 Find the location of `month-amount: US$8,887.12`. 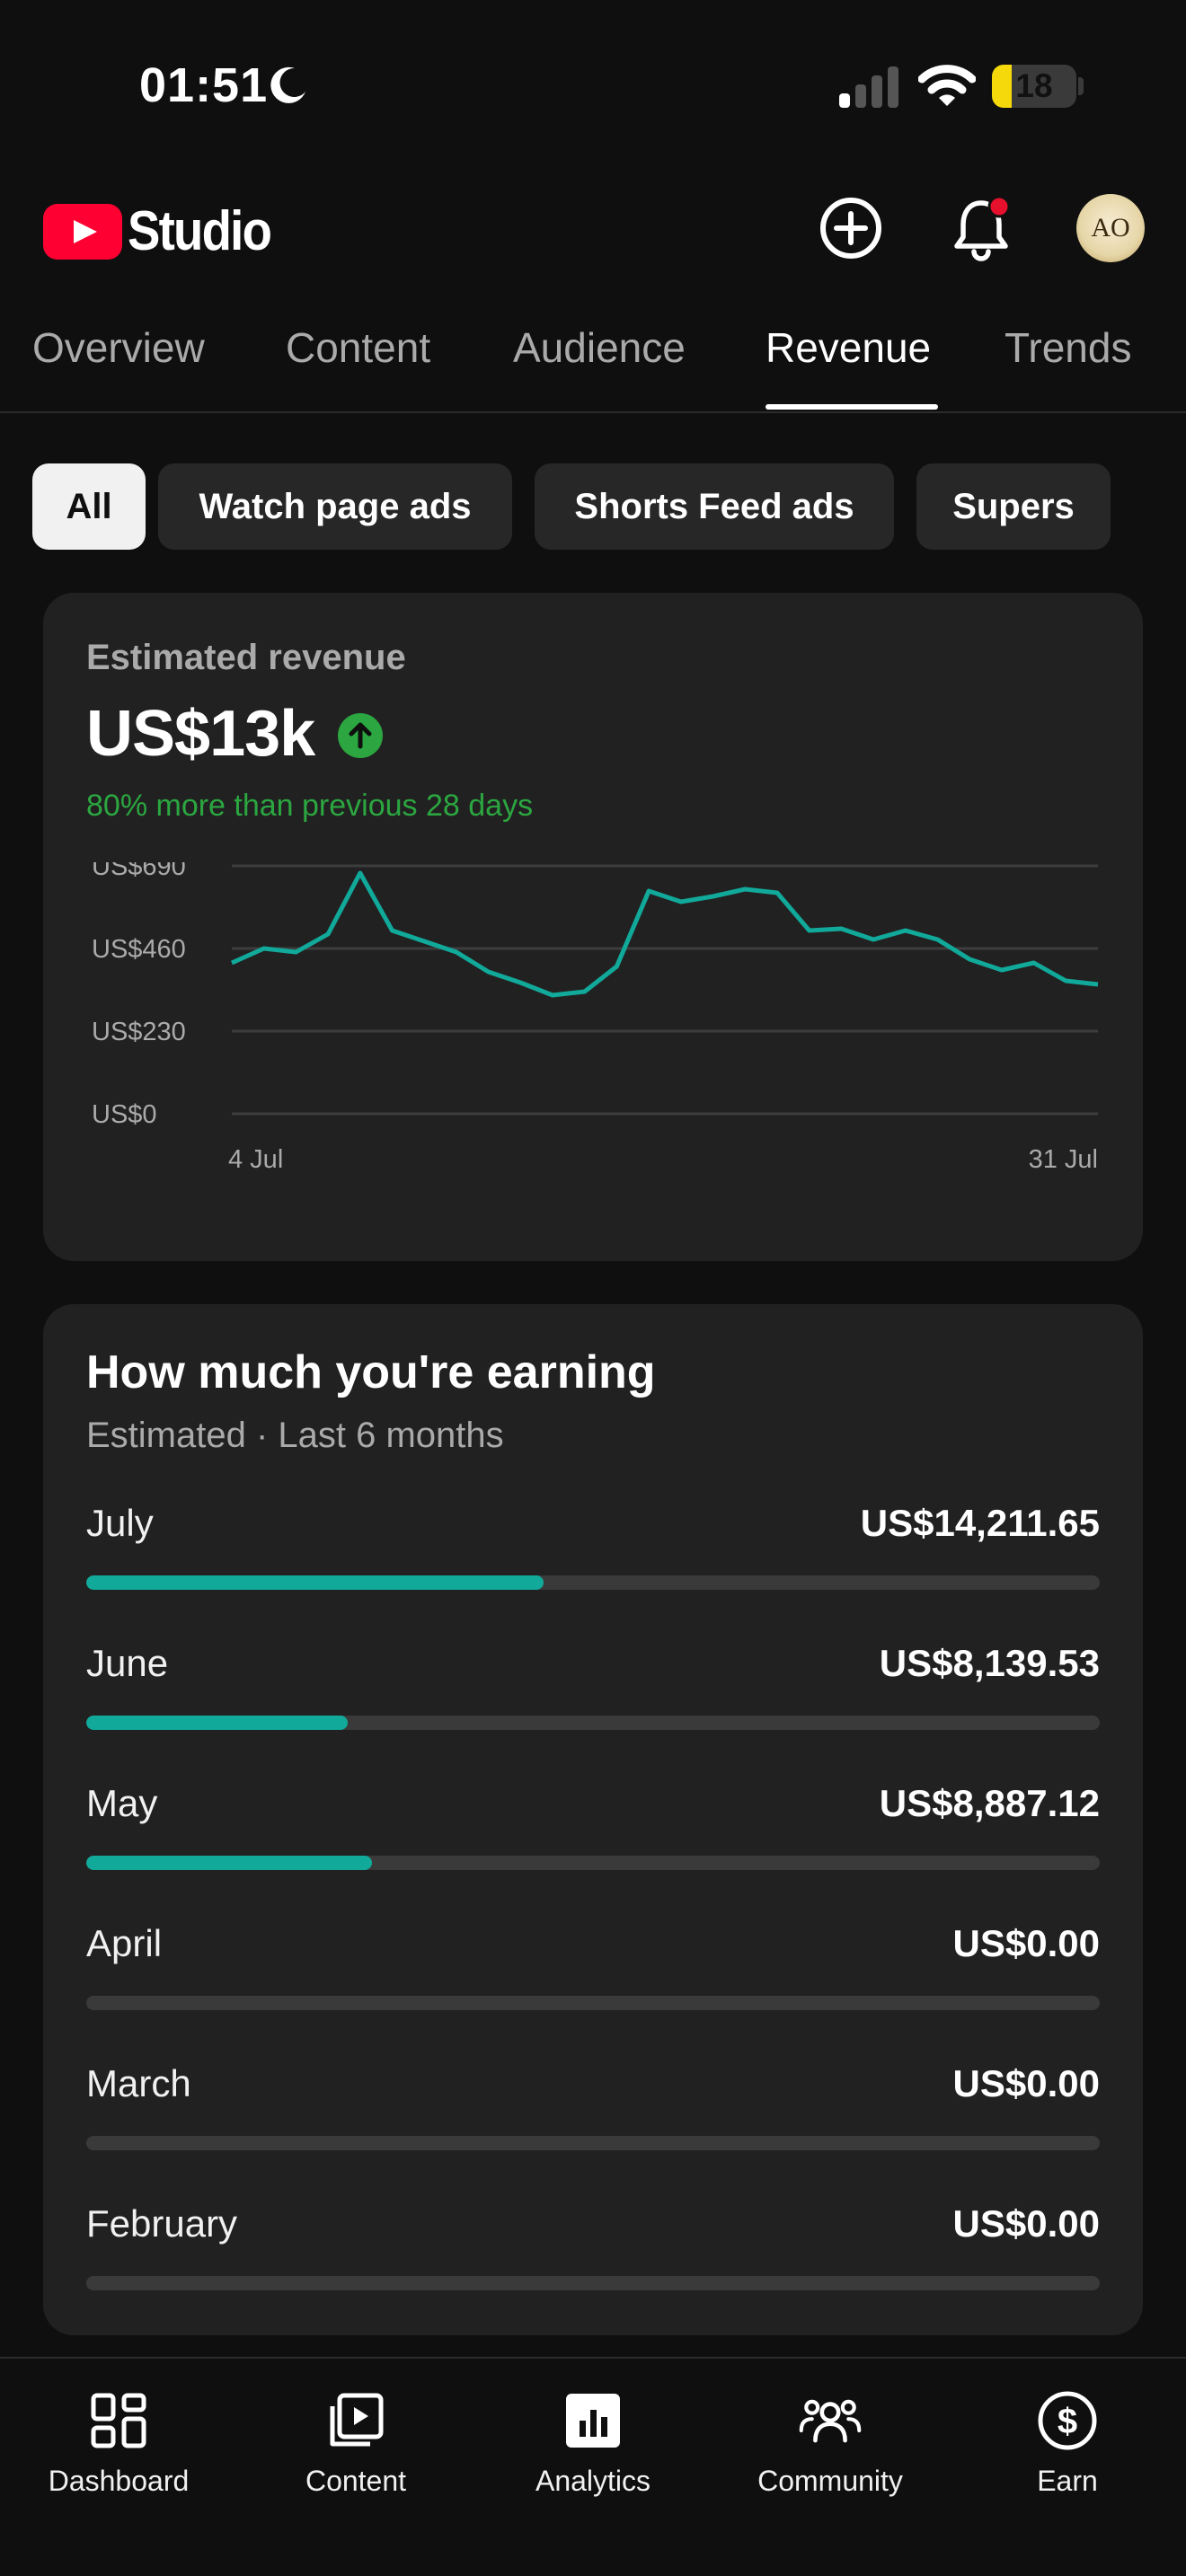

month-amount: US$8,887.12 is located at coordinates (989, 1803).